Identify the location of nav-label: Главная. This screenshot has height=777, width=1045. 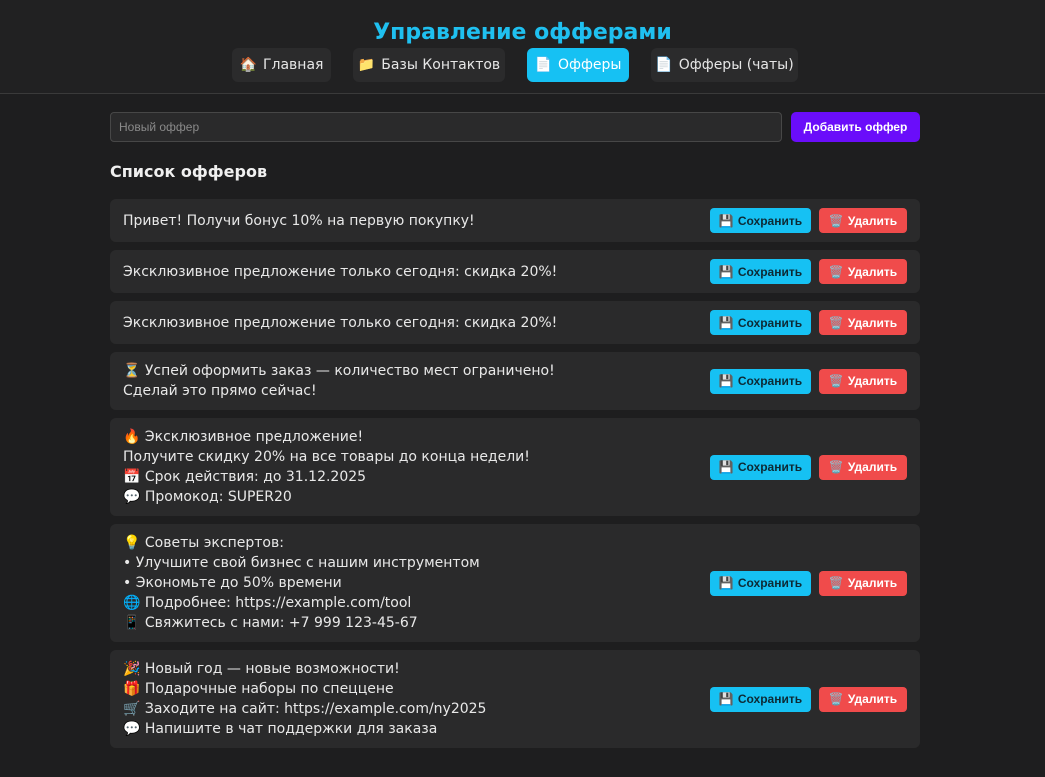
(293, 65).